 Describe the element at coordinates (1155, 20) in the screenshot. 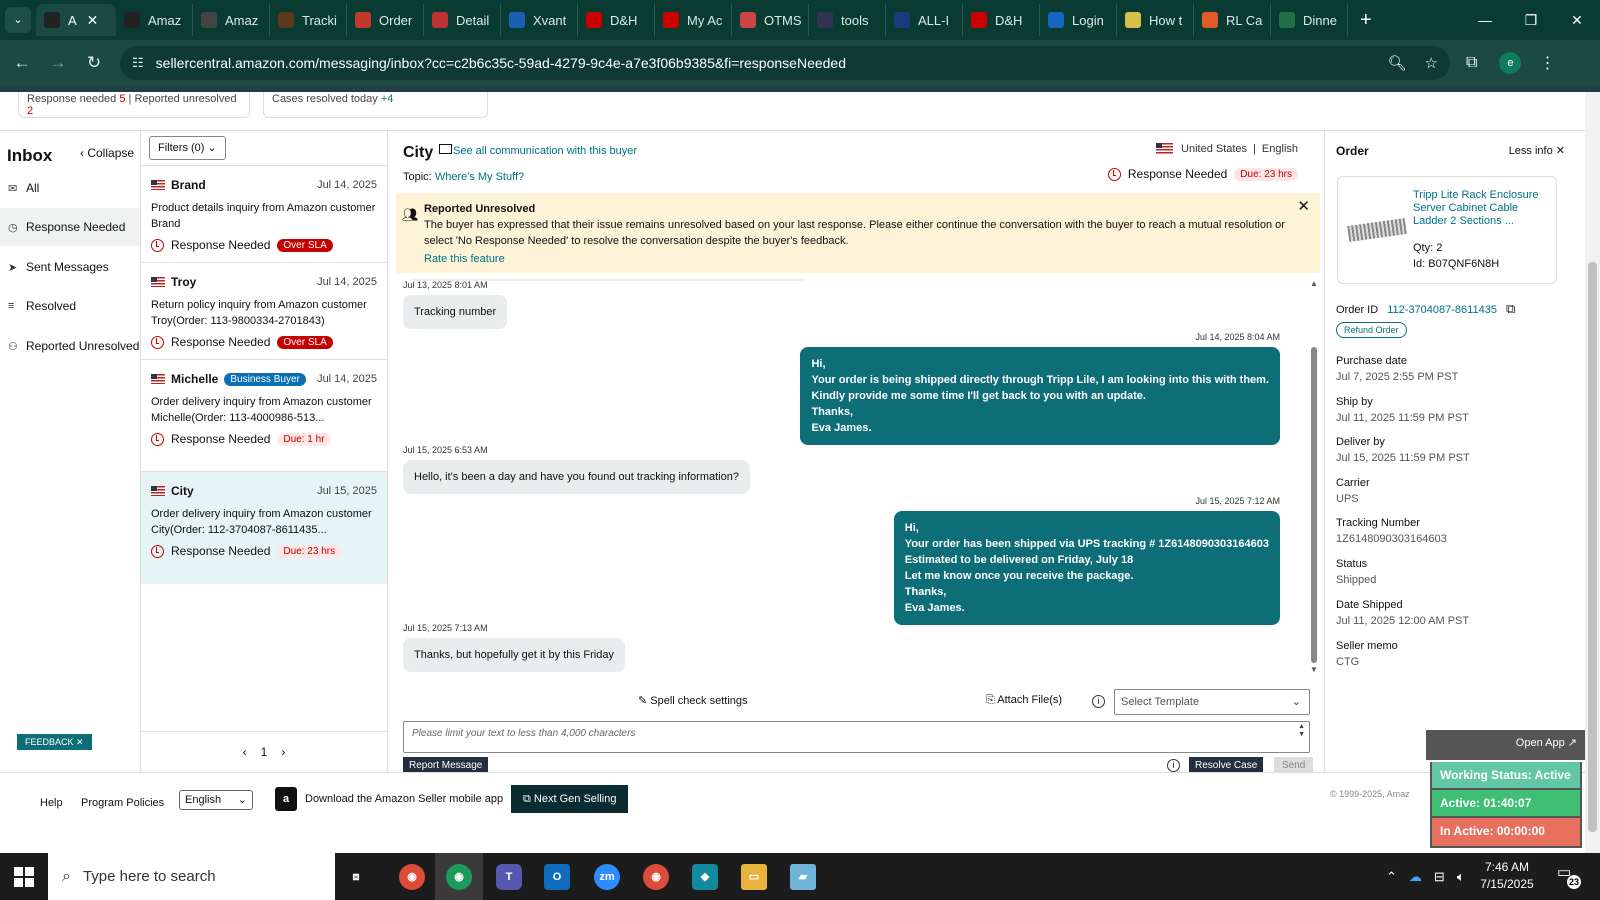

I see `browser-tab: How t` at that location.